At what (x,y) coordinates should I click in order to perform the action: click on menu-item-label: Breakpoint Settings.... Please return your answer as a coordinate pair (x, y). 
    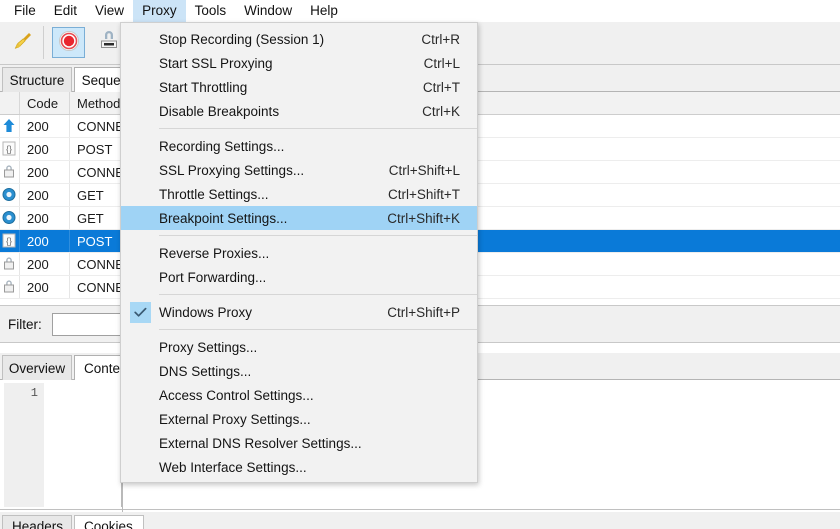
    Looking at the image, I should click on (223, 218).